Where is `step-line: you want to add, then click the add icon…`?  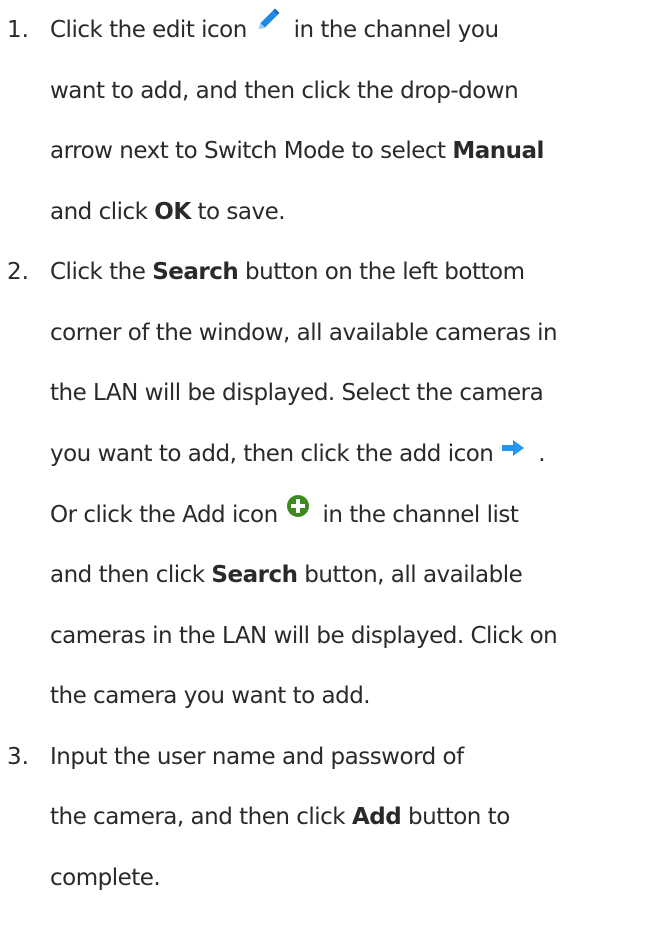
step-line: you want to add, then click the add icon… is located at coordinates (354, 454).